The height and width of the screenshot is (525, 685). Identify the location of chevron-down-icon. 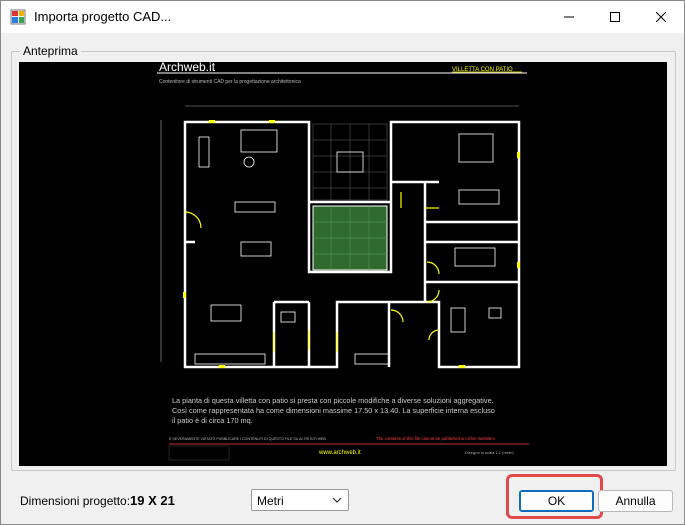
(337, 500).